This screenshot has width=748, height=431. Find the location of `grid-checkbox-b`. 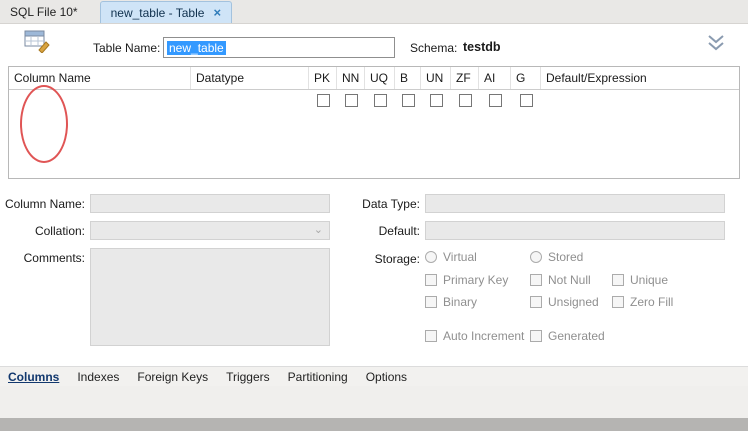

grid-checkbox-b is located at coordinates (408, 100).